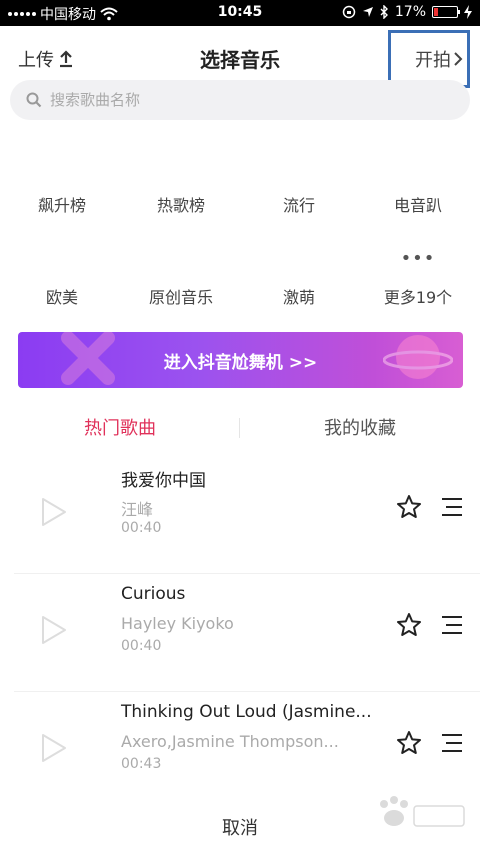  Describe the element at coordinates (360, 427) in the screenshot. I see `tab-my-favorites: 我的收藏` at that location.